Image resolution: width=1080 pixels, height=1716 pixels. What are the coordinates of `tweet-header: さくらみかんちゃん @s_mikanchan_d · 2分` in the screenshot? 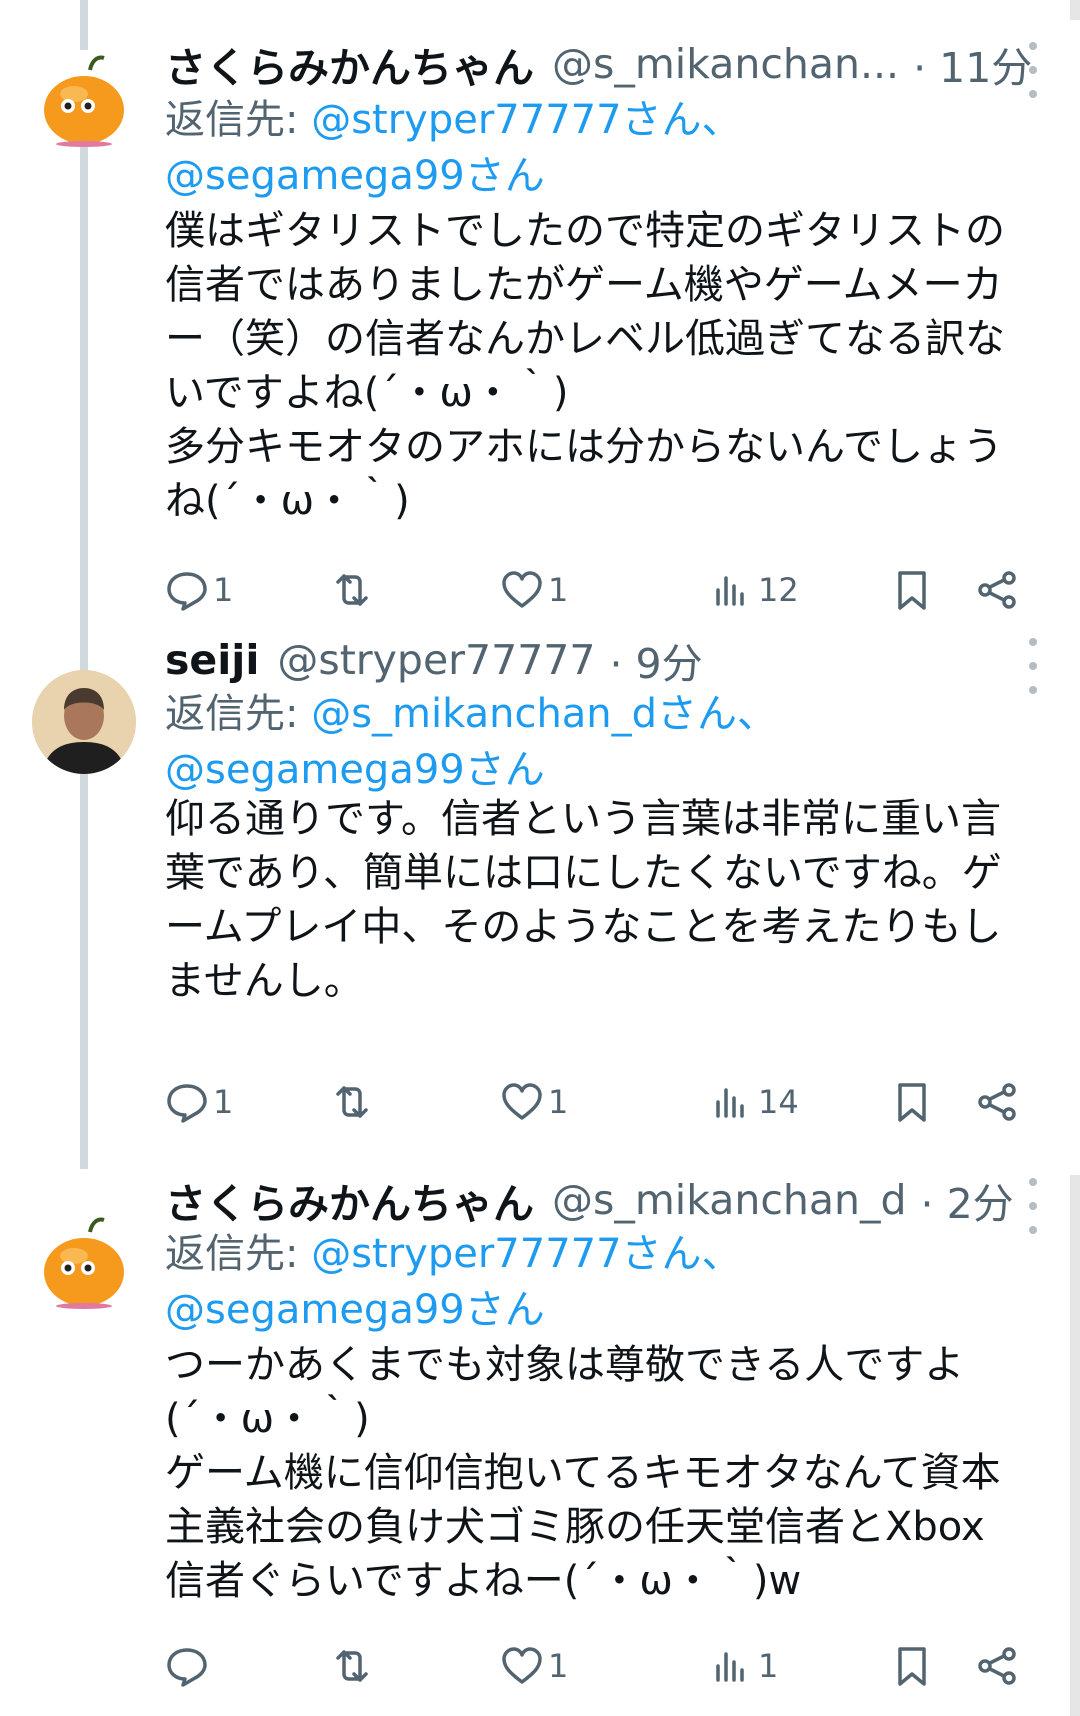 It's located at (602, 1200).